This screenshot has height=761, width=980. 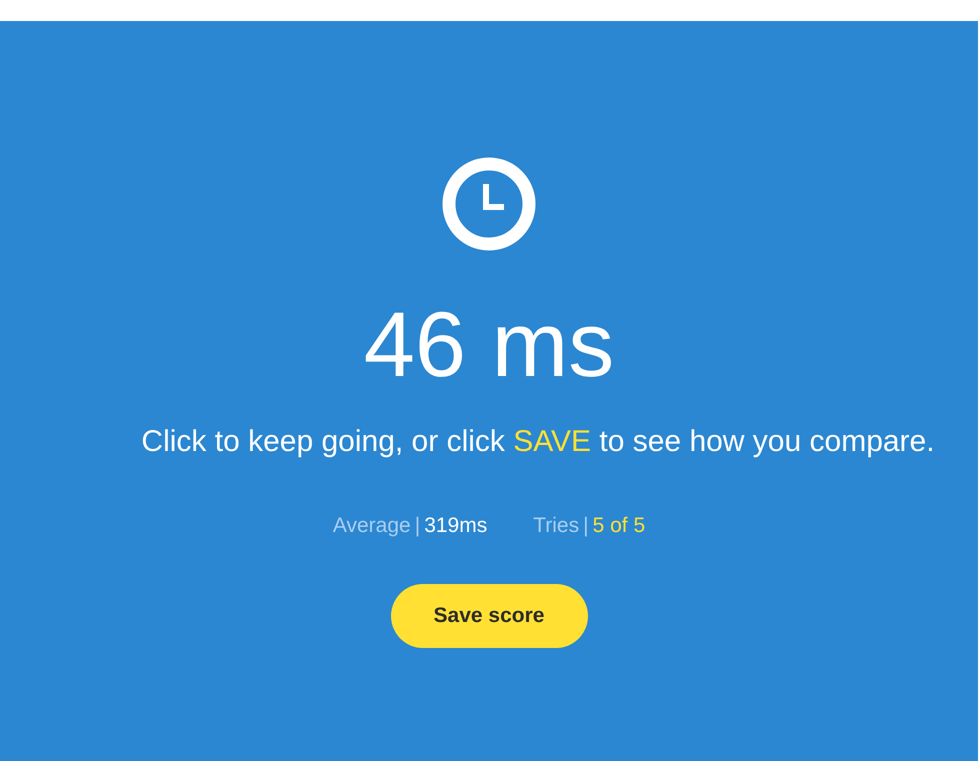 What do you see at coordinates (489, 345) in the screenshot?
I see `reaction-time: 46 ms` at bounding box center [489, 345].